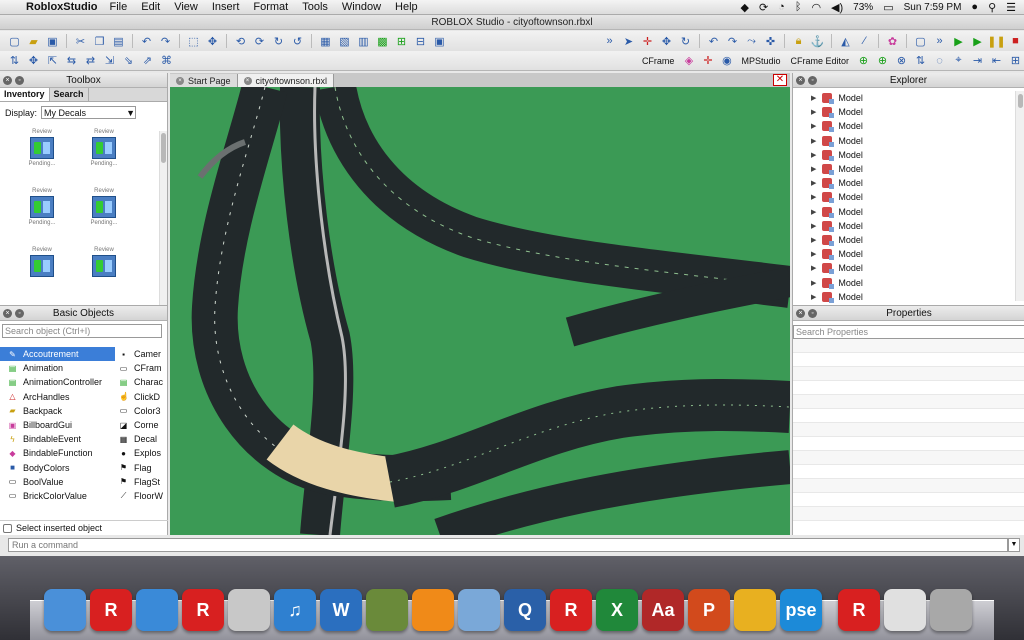 The width and height of the screenshot is (1024, 640). I want to click on menu-file: File, so click(119, 7).